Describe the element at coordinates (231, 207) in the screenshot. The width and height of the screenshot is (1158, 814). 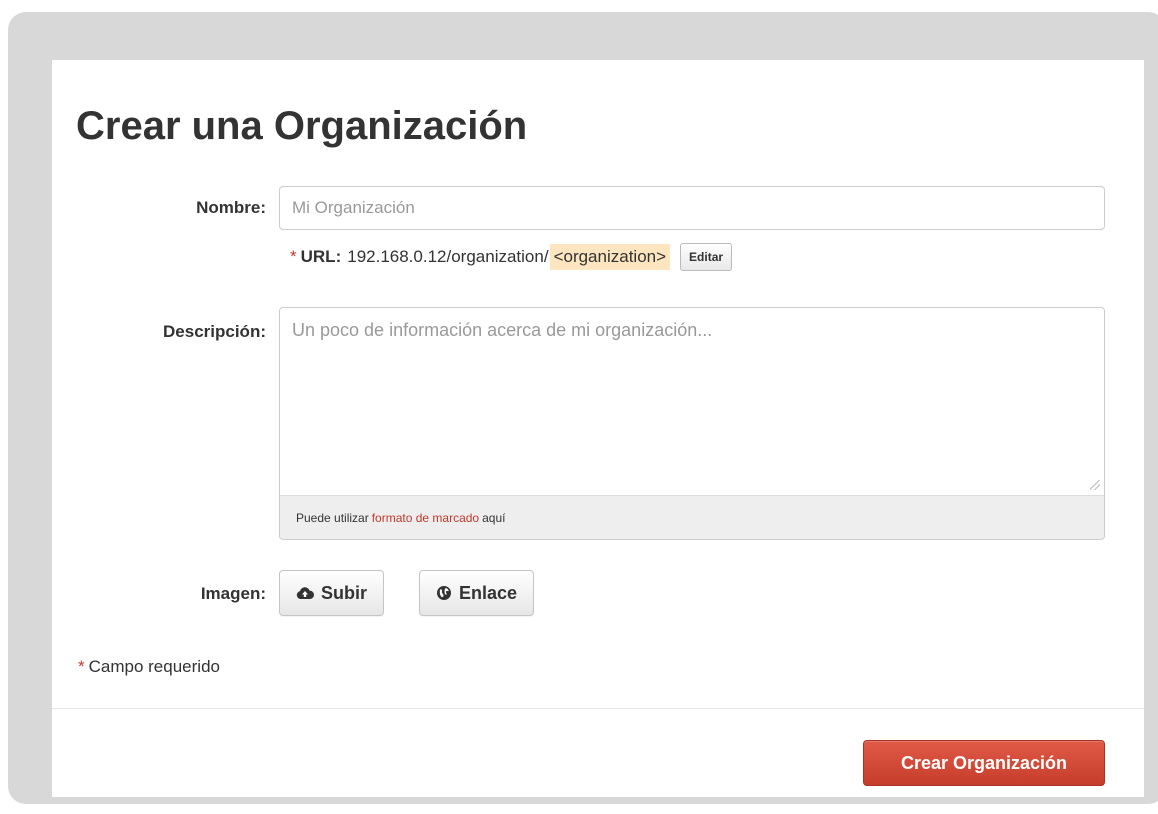
I see `name-label: Nombre:` at that location.